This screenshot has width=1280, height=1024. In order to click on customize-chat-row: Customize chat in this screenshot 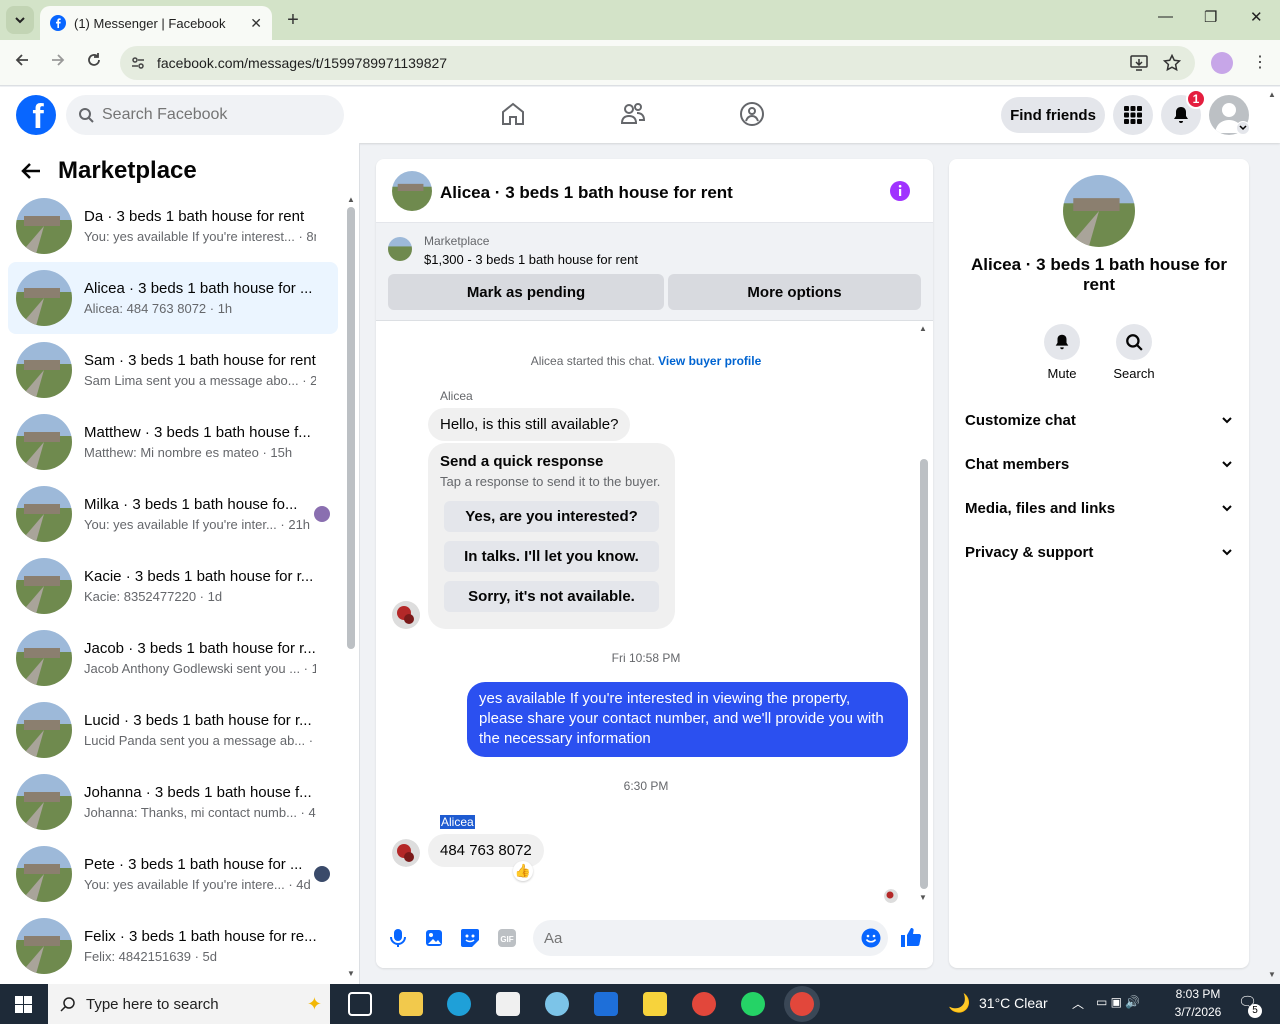, I will do `click(1099, 420)`.